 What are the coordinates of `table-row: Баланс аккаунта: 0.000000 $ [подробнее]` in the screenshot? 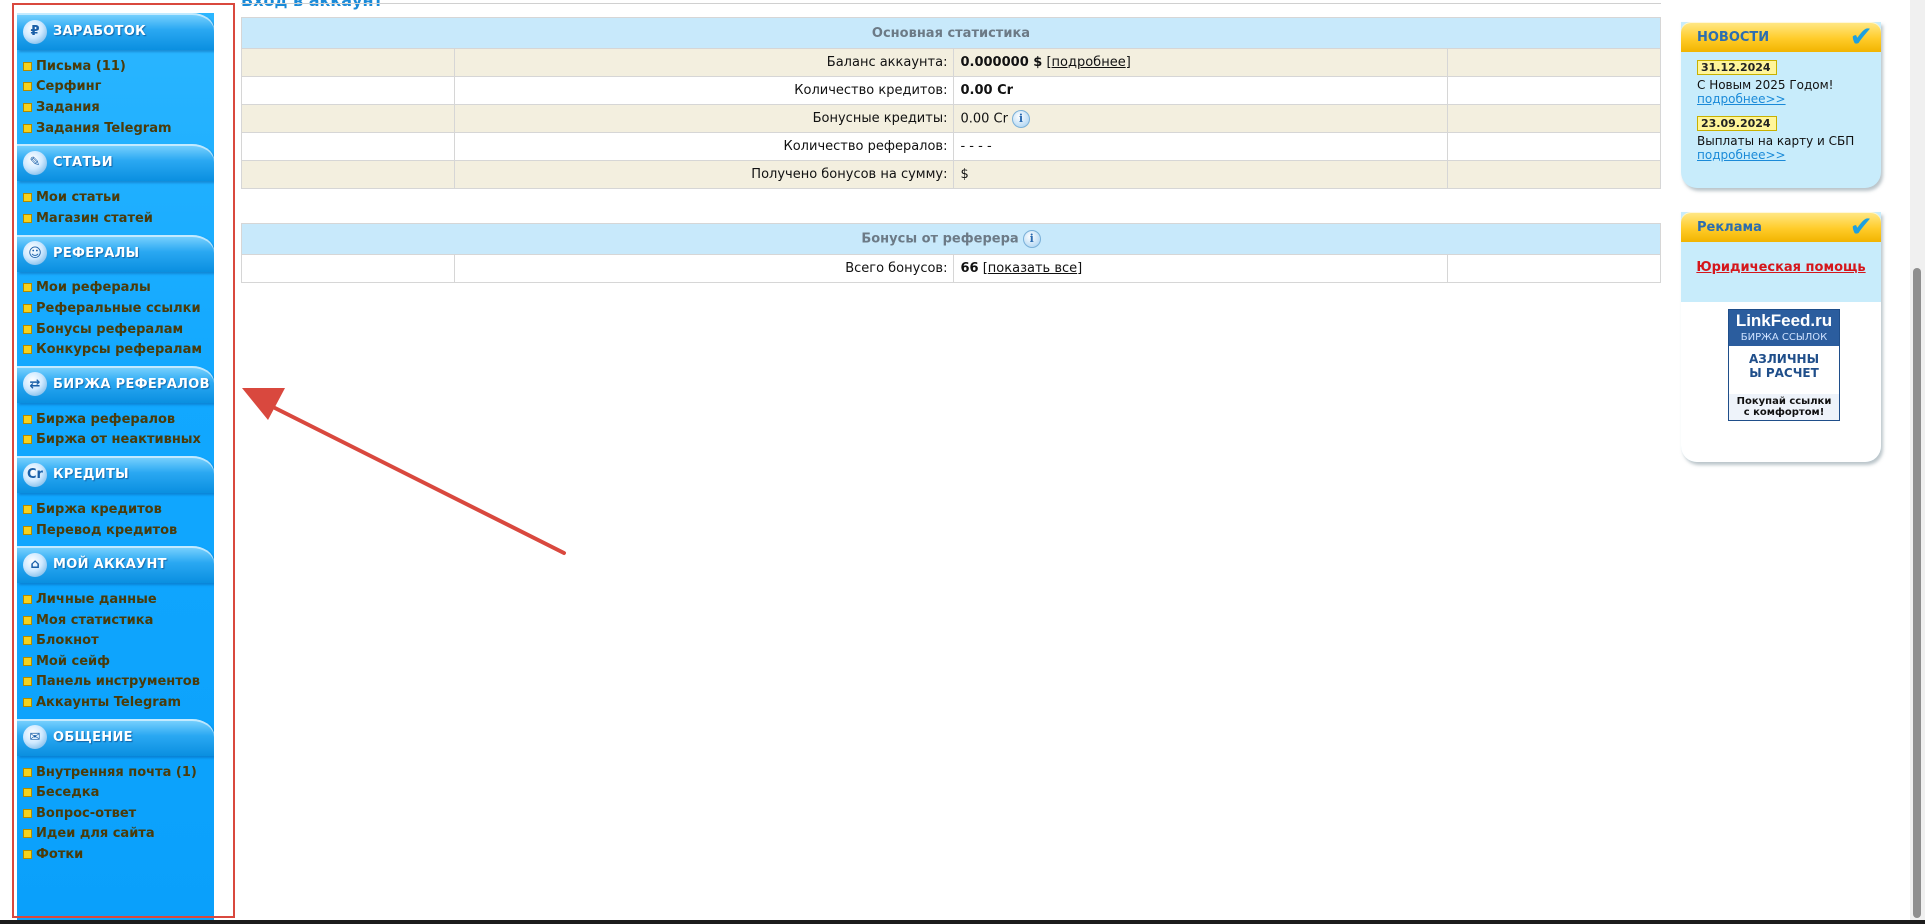 It's located at (951, 62).